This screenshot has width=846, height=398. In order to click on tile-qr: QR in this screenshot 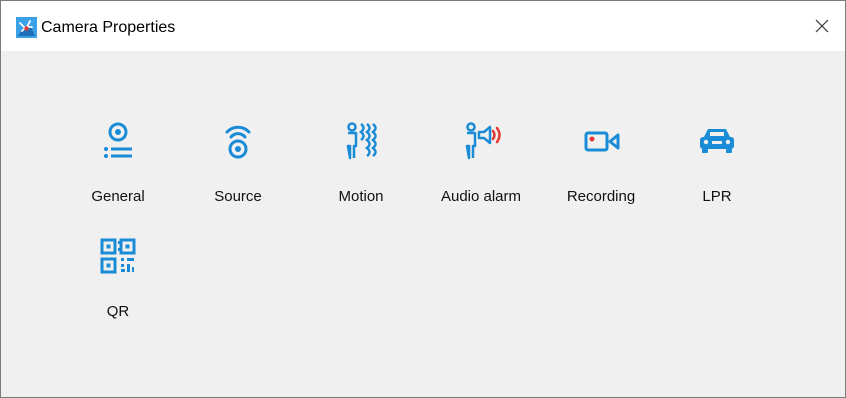, I will do `click(118, 268)`.